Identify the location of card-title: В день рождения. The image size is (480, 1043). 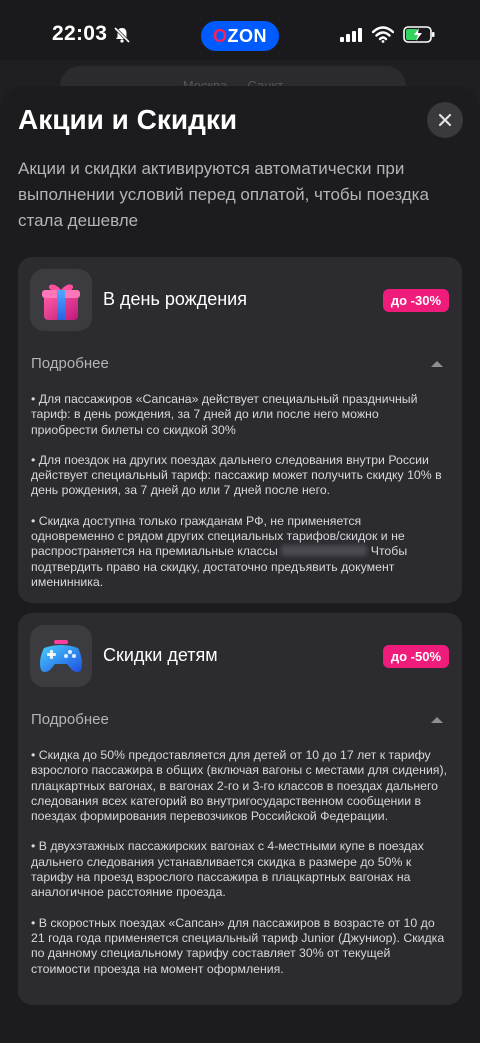
(175, 299).